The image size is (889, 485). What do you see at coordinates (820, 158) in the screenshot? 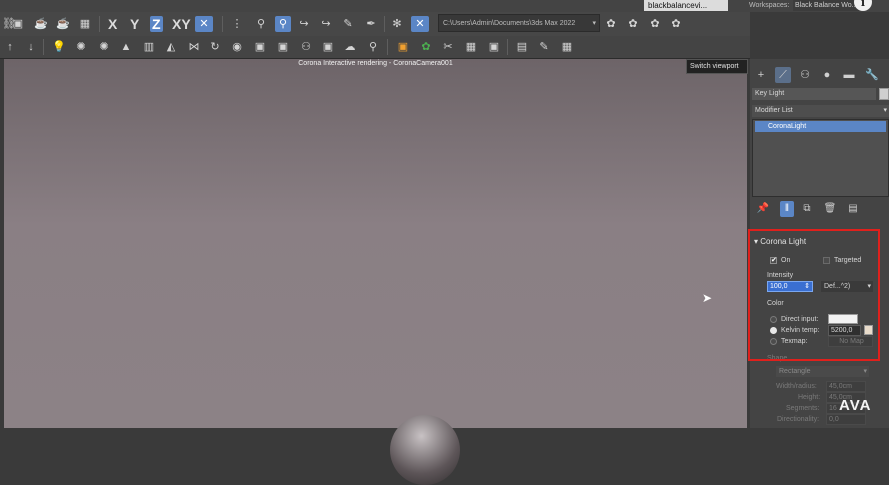
I see `modifier-stack: CoronaLight` at bounding box center [820, 158].